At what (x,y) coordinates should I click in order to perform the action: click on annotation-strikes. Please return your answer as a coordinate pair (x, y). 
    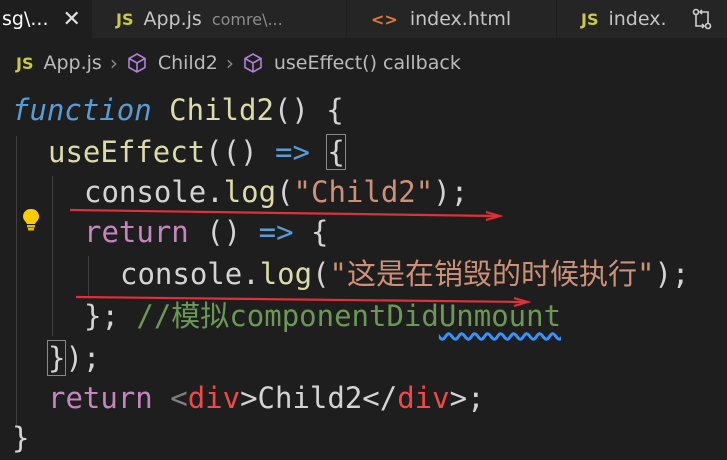
    Looking at the image, I should click on (300, 257).